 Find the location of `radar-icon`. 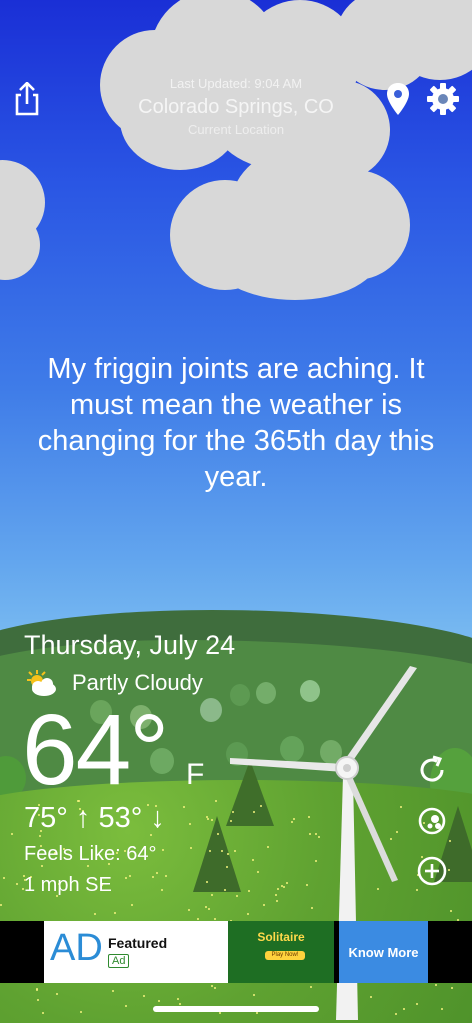

radar-icon is located at coordinates (432, 821).